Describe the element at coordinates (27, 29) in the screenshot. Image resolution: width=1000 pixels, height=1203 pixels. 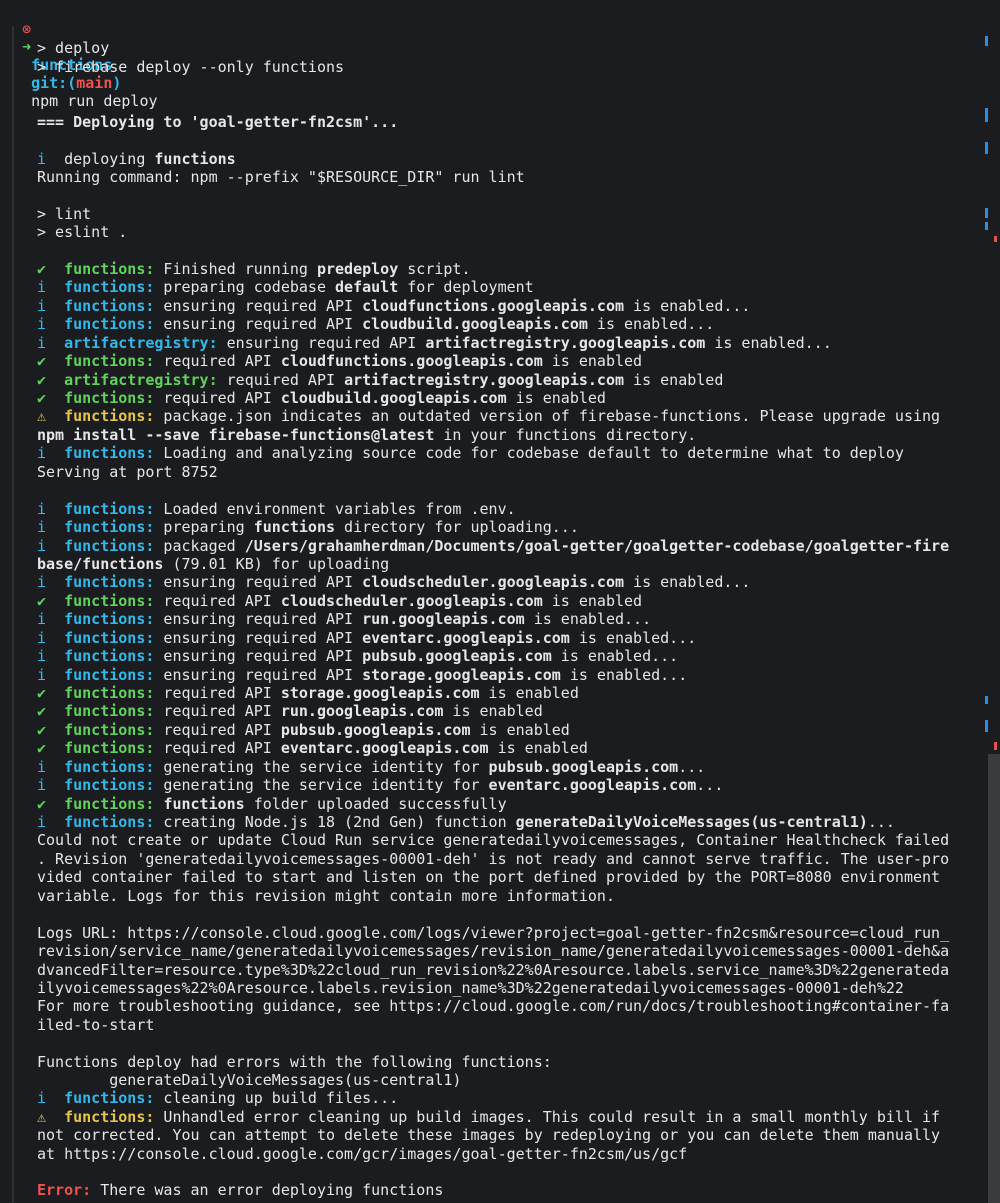
I see `error-status-icon: ⊗` at that location.